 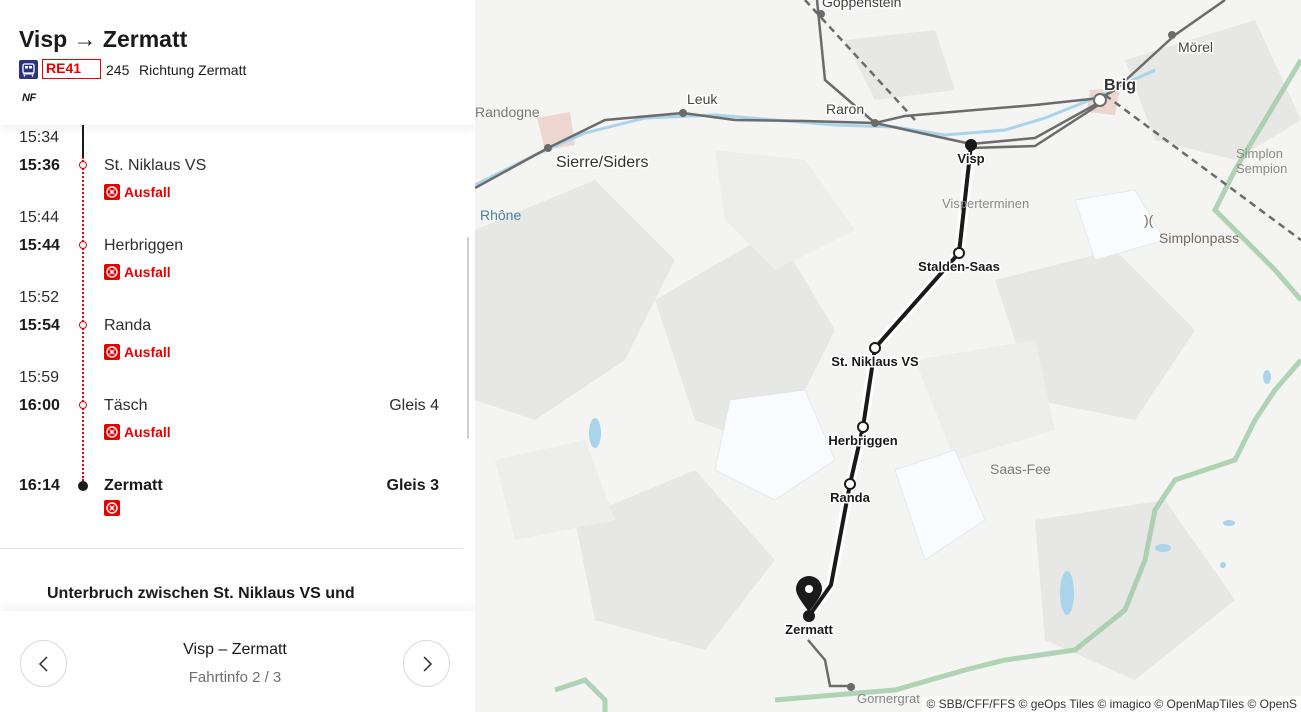 I want to click on stop-station-name: Täsch, so click(x=126, y=406).